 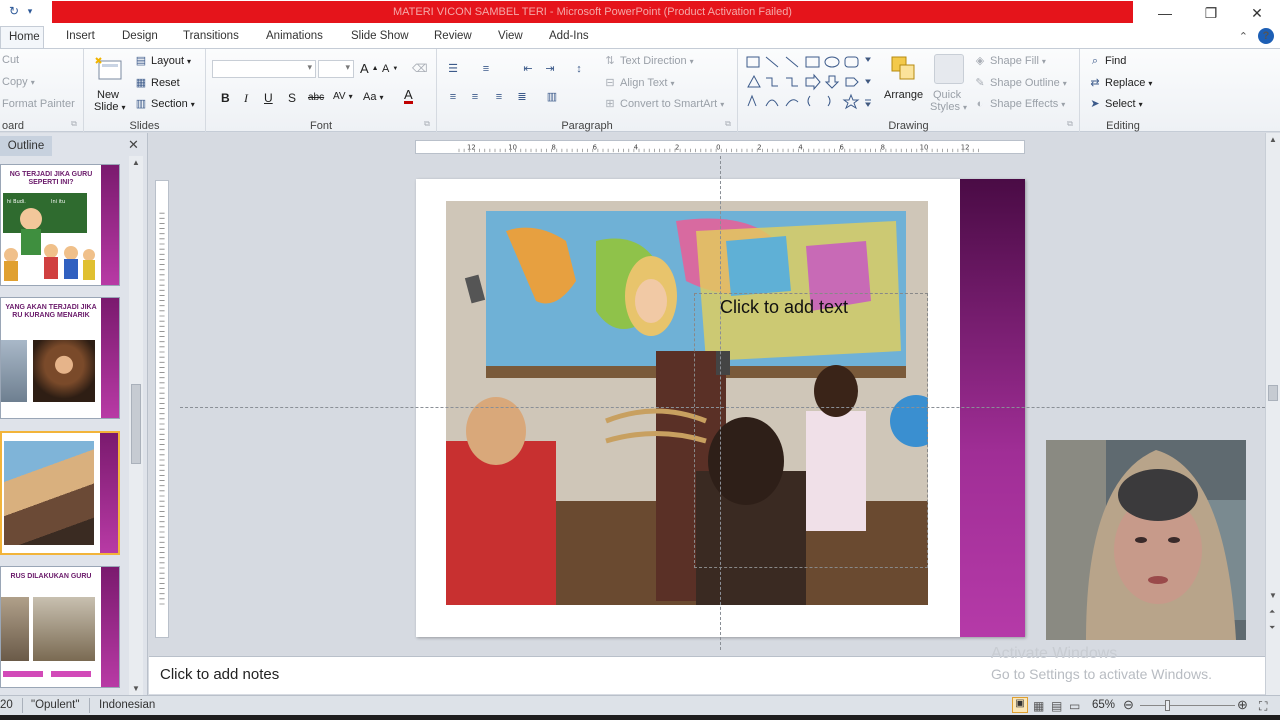 What do you see at coordinates (162, 61) in the screenshot?
I see `layout-button: ▤ Layout ▾` at bounding box center [162, 61].